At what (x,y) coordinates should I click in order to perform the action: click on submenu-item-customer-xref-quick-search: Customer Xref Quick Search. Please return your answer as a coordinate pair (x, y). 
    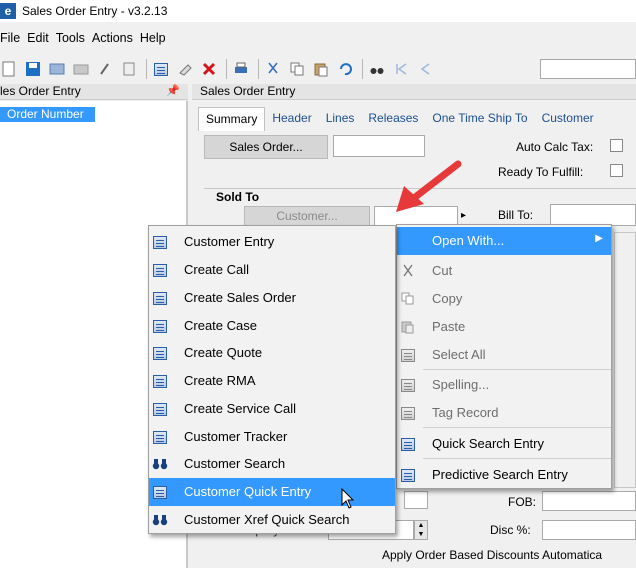
    Looking at the image, I should click on (272, 520).